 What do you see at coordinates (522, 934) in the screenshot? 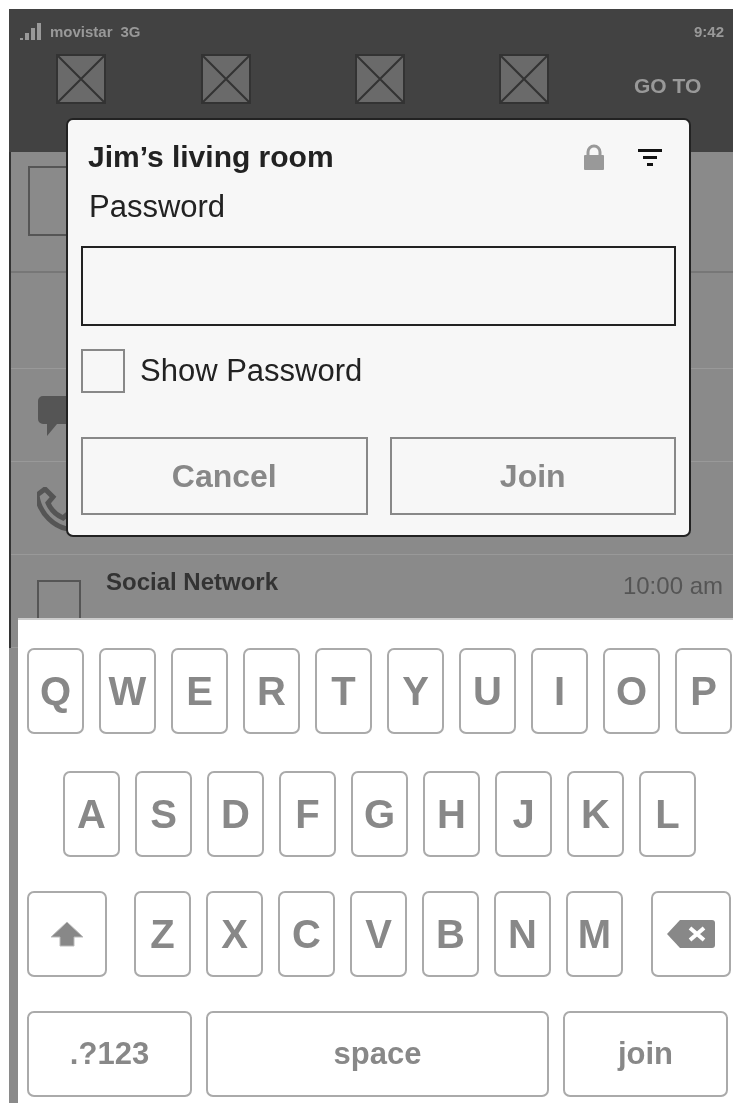
I see `key: N` at bounding box center [522, 934].